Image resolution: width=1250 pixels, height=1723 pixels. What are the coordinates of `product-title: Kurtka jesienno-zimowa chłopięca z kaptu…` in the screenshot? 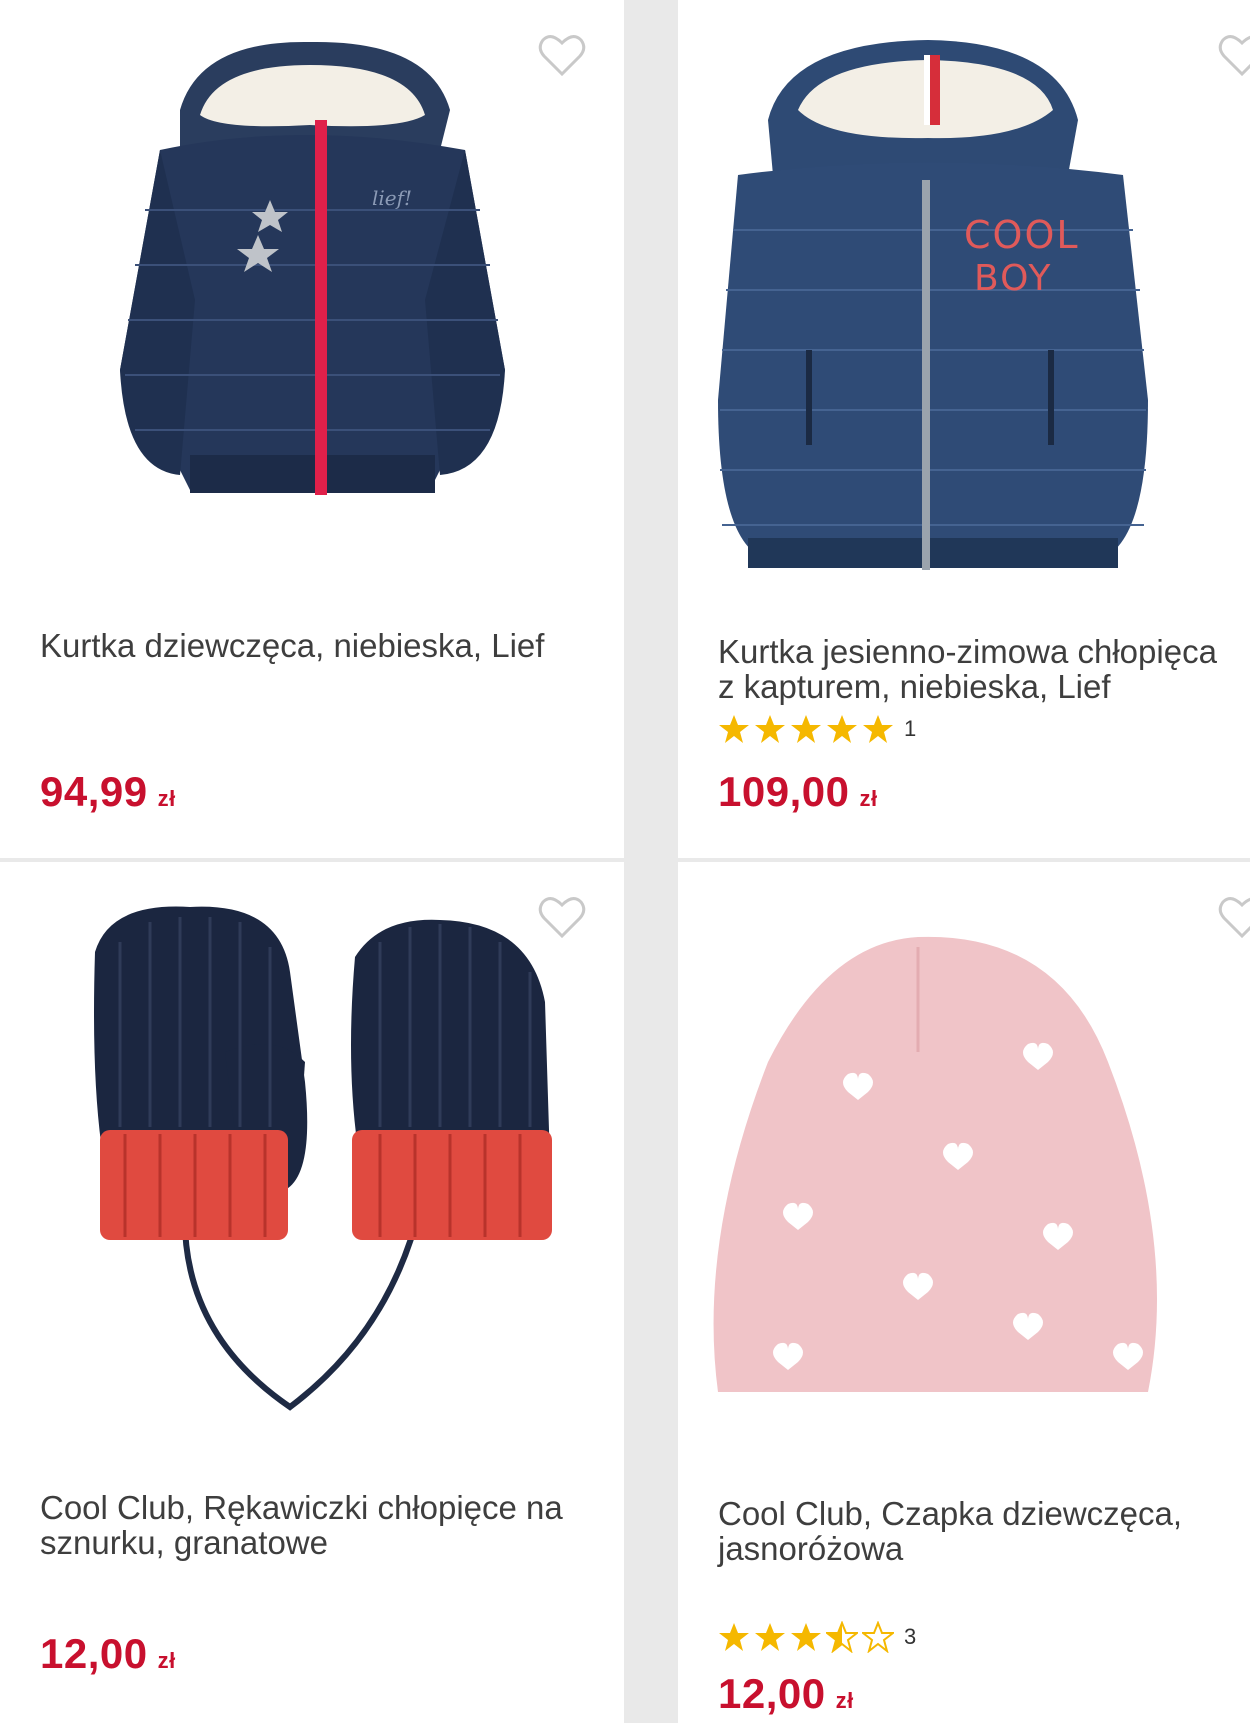 It's located at (978, 669).